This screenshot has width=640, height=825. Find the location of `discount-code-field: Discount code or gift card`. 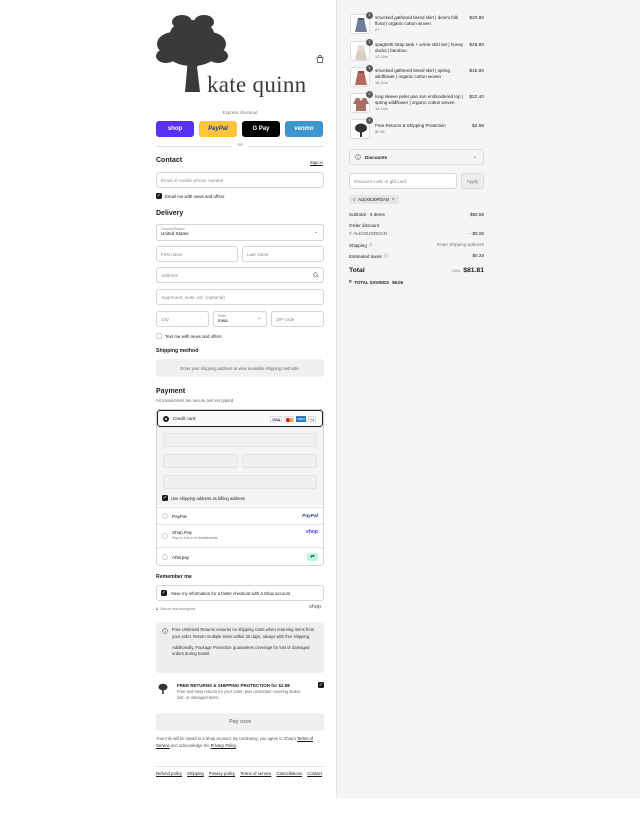

discount-code-field: Discount code or gift card is located at coordinates (403, 181).